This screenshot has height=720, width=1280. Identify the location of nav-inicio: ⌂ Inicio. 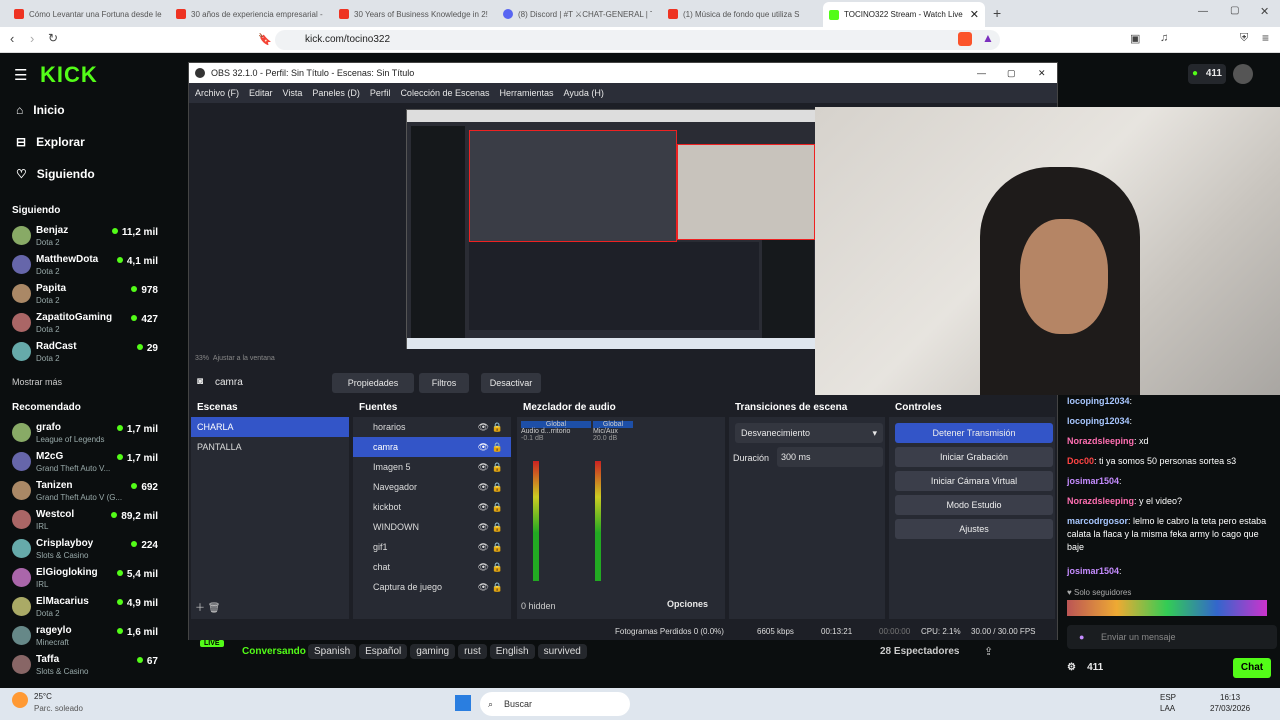
(40, 110).